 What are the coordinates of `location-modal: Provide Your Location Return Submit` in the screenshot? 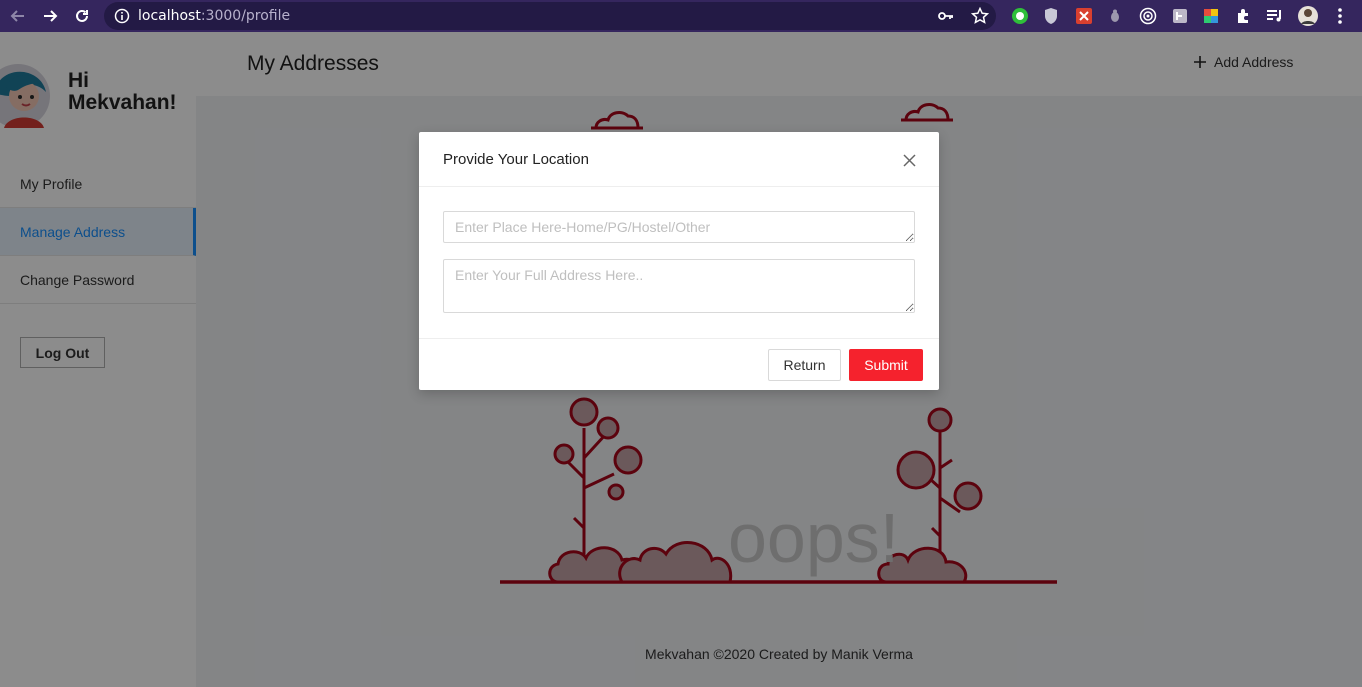 It's located at (679, 261).